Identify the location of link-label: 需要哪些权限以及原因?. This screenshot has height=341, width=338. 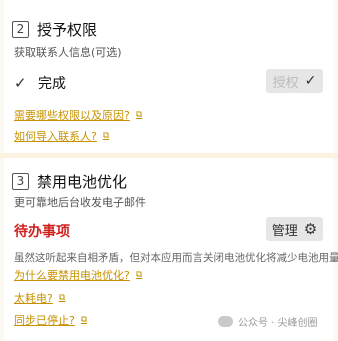
(72, 115).